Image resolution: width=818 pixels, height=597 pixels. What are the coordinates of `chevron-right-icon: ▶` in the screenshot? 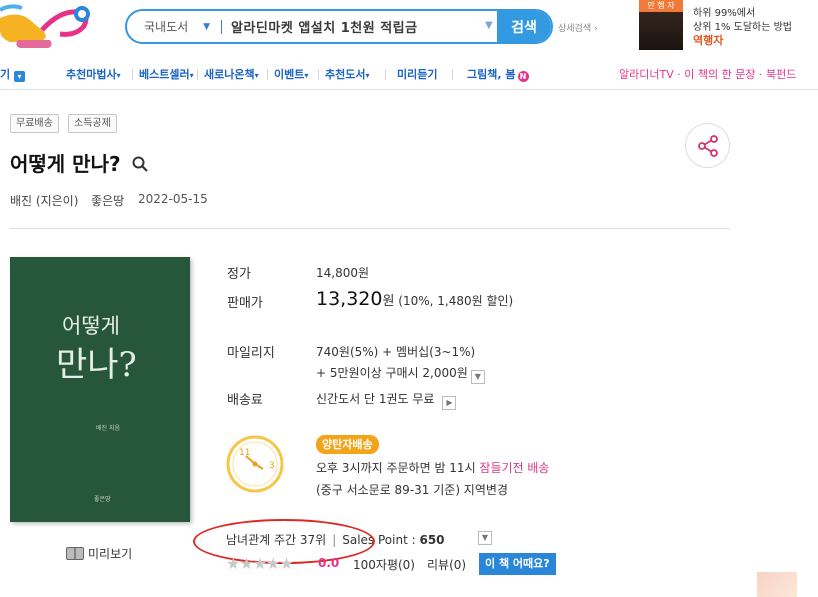 It's located at (449, 403).